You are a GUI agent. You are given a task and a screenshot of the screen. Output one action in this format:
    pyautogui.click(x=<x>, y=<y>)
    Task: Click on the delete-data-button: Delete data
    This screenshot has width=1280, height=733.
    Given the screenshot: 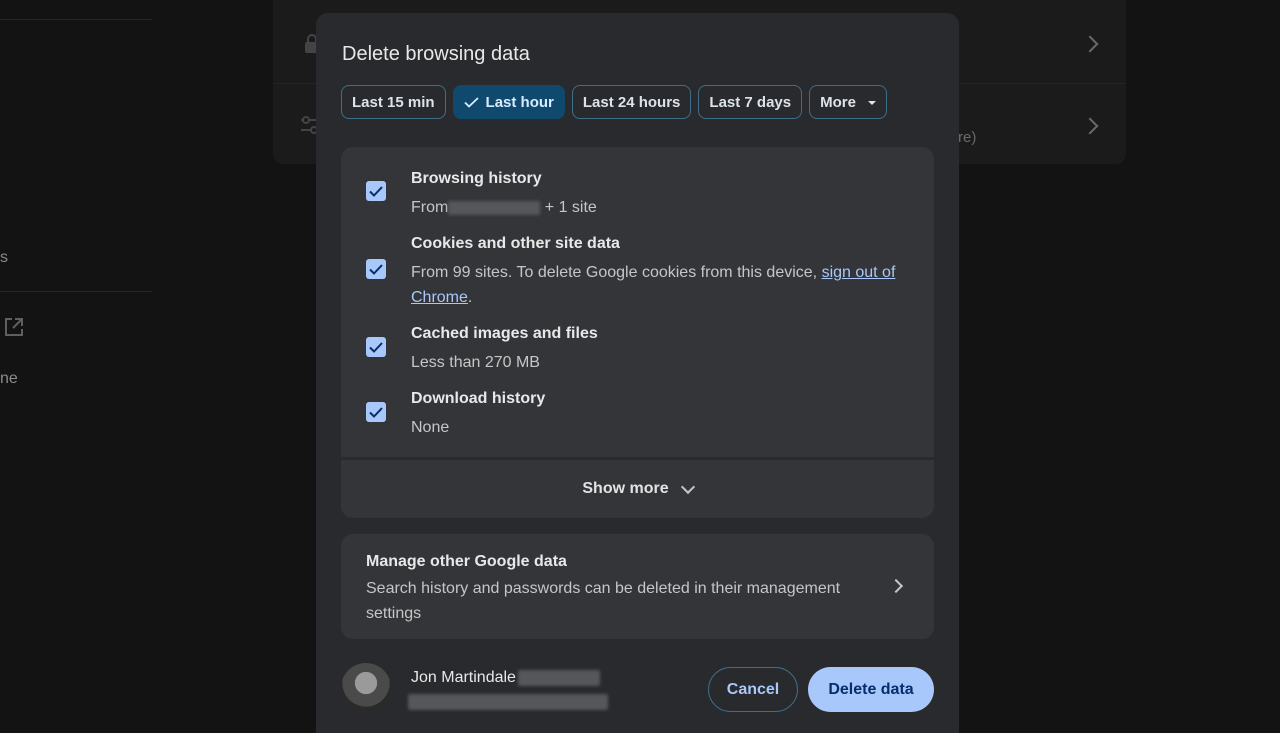 What is the action you would take?
    pyautogui.click(x=871, y=689)
    